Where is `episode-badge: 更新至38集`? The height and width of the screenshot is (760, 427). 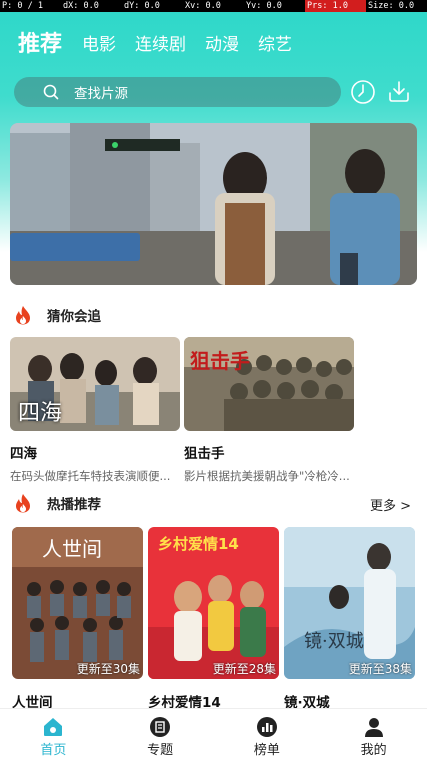
episode-badge: 更新至38集 is located at coordinates (380, 669).